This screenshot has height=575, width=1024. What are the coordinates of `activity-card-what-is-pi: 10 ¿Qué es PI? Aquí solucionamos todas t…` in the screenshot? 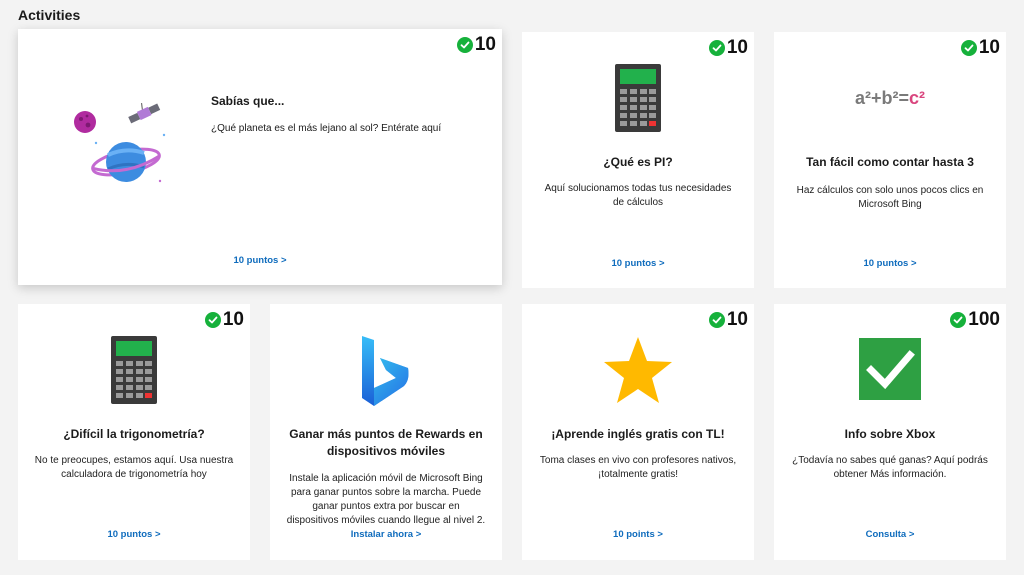 It's located at (638, 160).